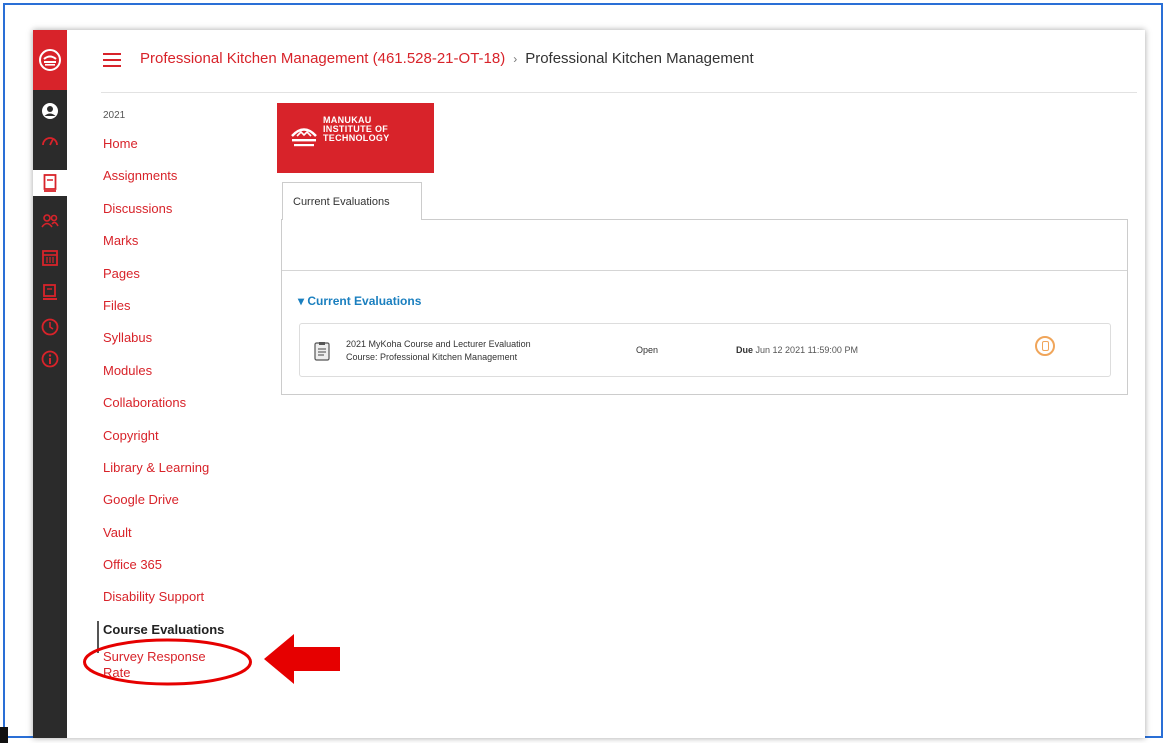 Image resolution: width=1169 pixels, height=743 pixels. Describe the element at coordinates (745, 350) in the screenshot. I see `due-label: Due` at that location.